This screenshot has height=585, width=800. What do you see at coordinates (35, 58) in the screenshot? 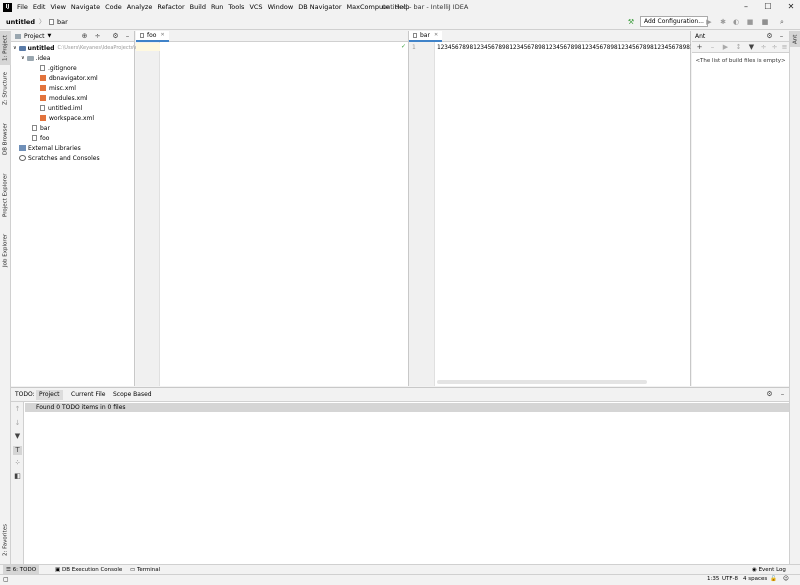
I see `tree-item-idea: ∨ .idea` at bounding box center [35, 58].